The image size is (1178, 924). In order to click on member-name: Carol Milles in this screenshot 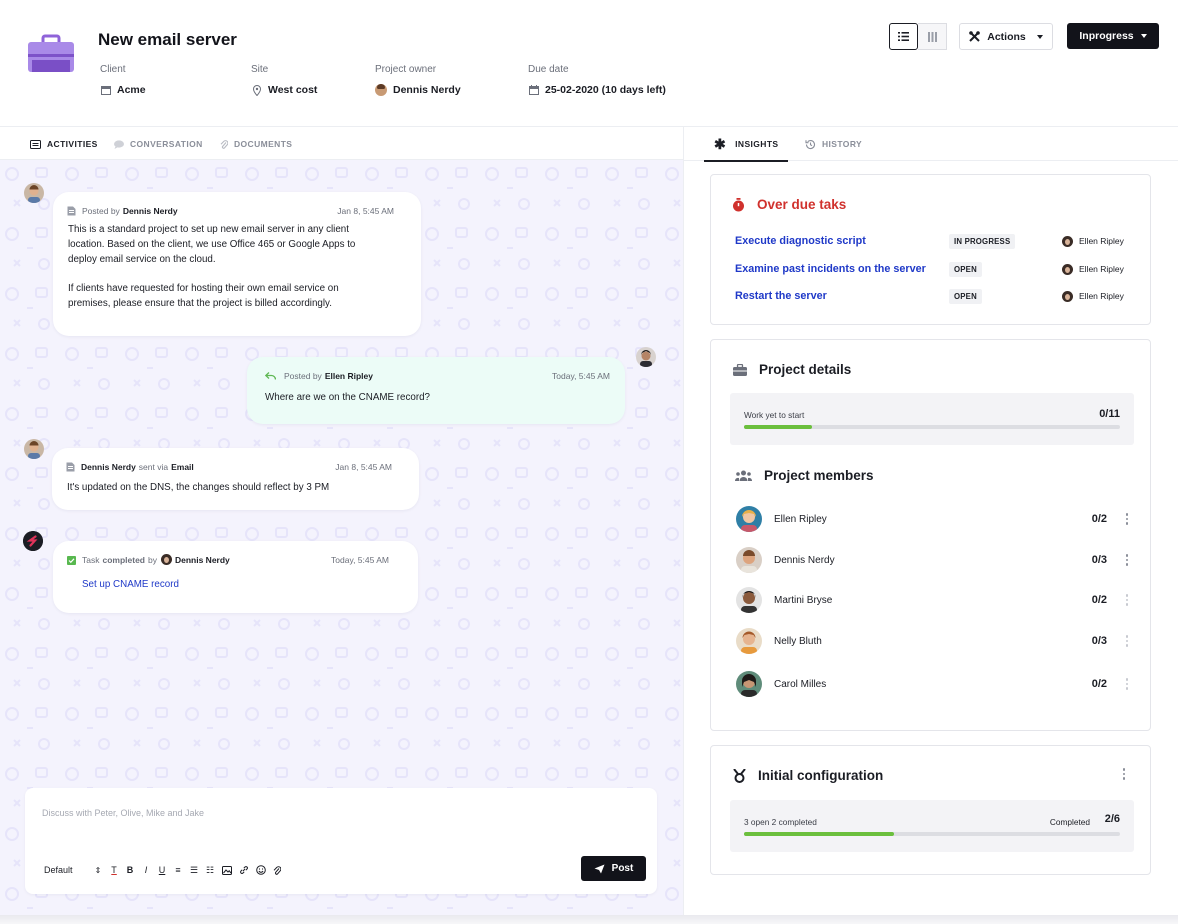, I will do `click(800, 684)`.